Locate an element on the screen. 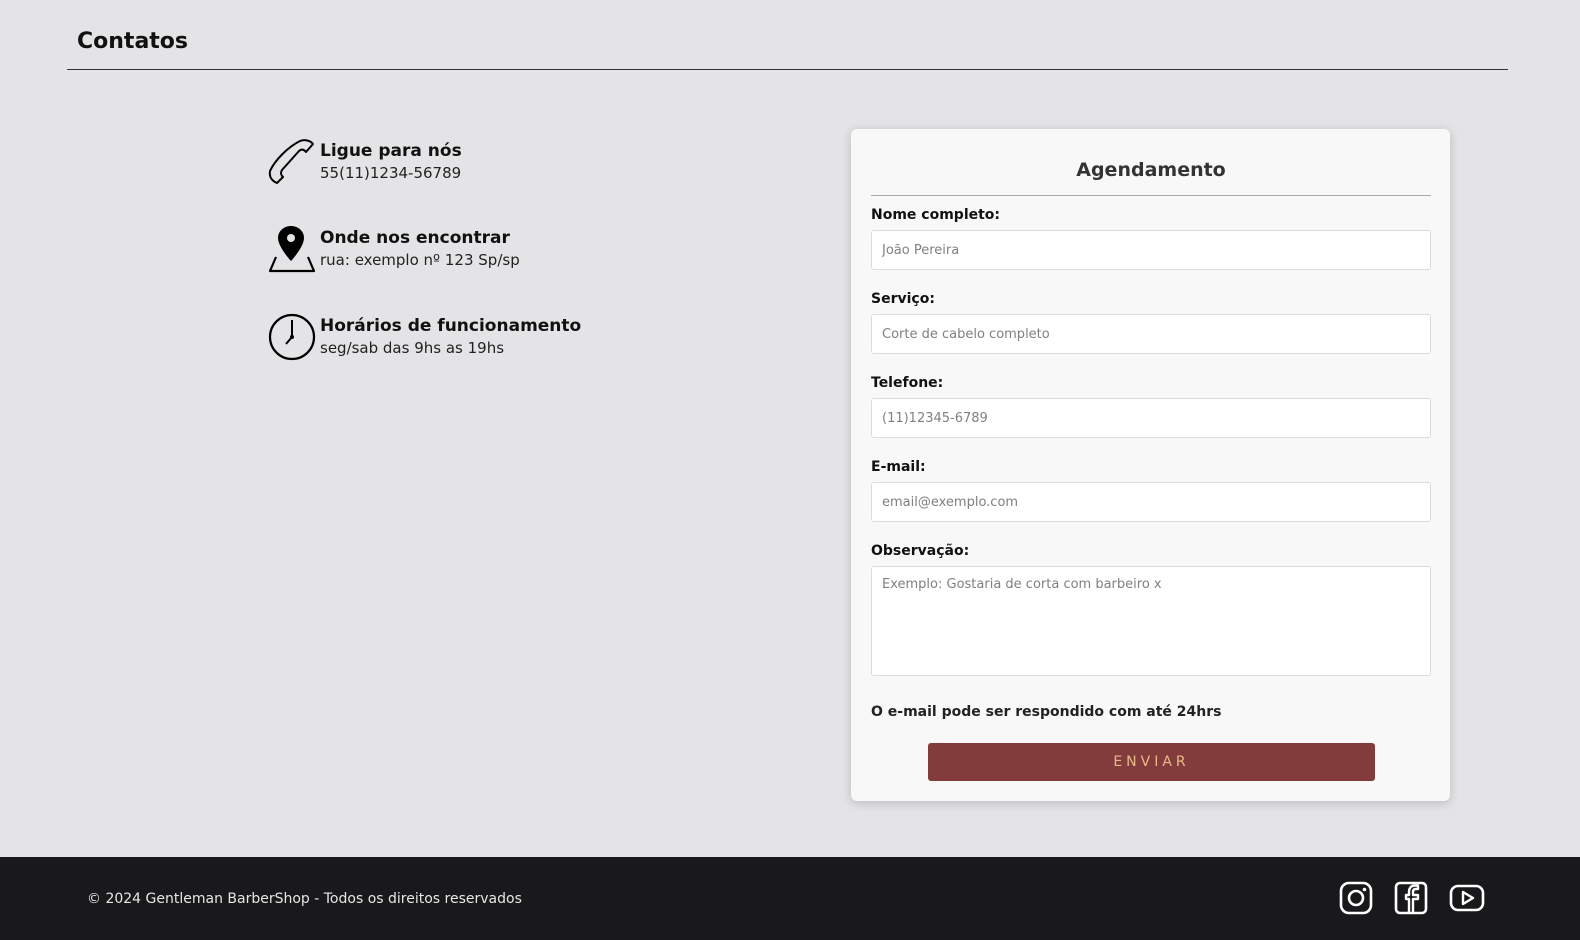 Image resolution: width=1580 pixels, height=940 pixels. email-input is located at coordinates (1151, 502).